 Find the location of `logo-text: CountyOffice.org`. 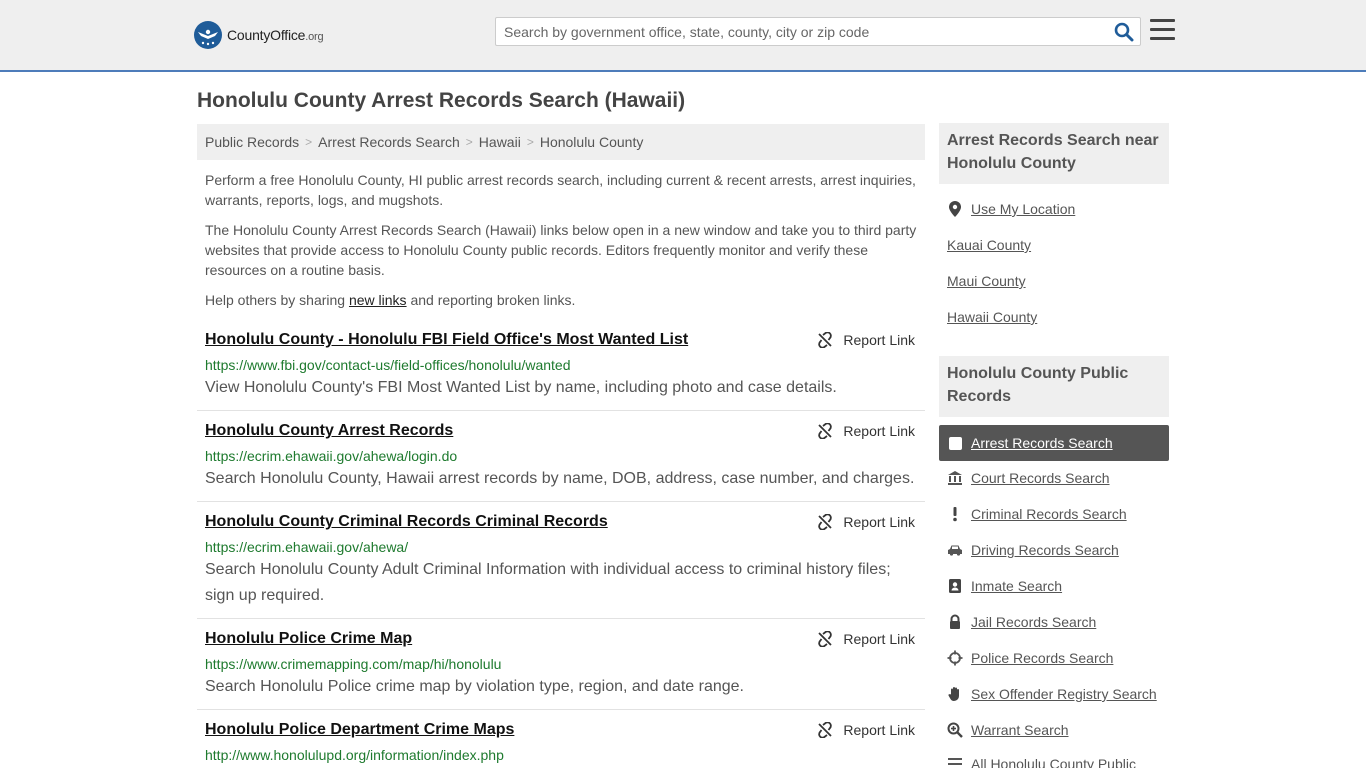

logo-text: CountyOffice.org is located at coordinates (275, 35).